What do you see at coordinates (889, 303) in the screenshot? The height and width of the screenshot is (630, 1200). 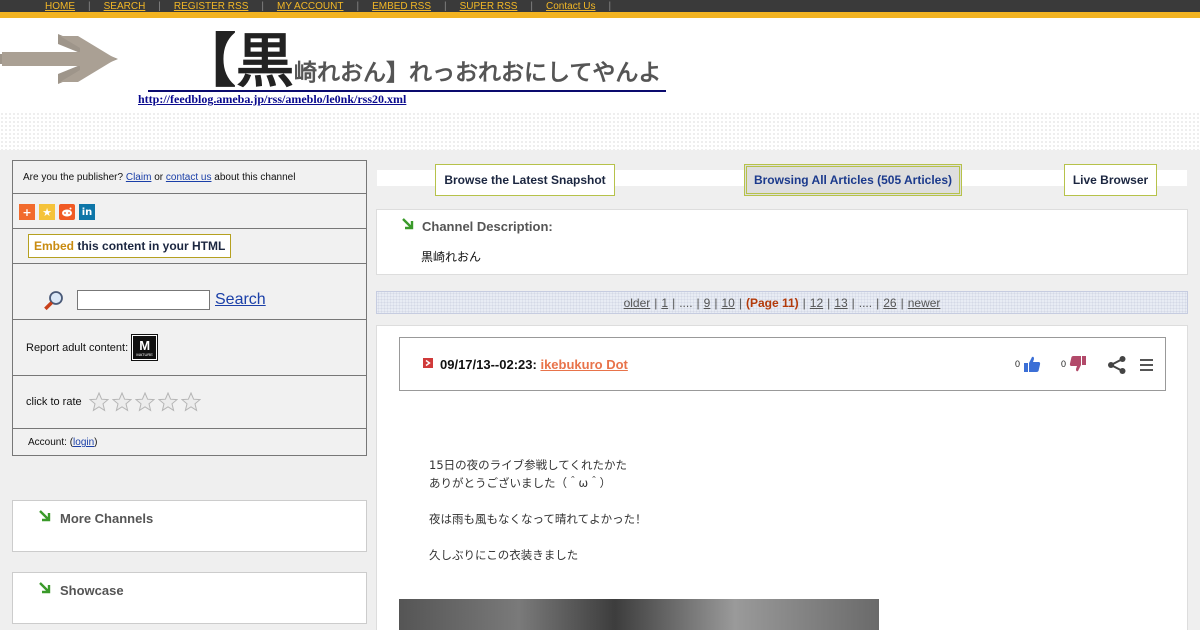 I see `pager-page-26: 26` at bounding box center [889, 303].